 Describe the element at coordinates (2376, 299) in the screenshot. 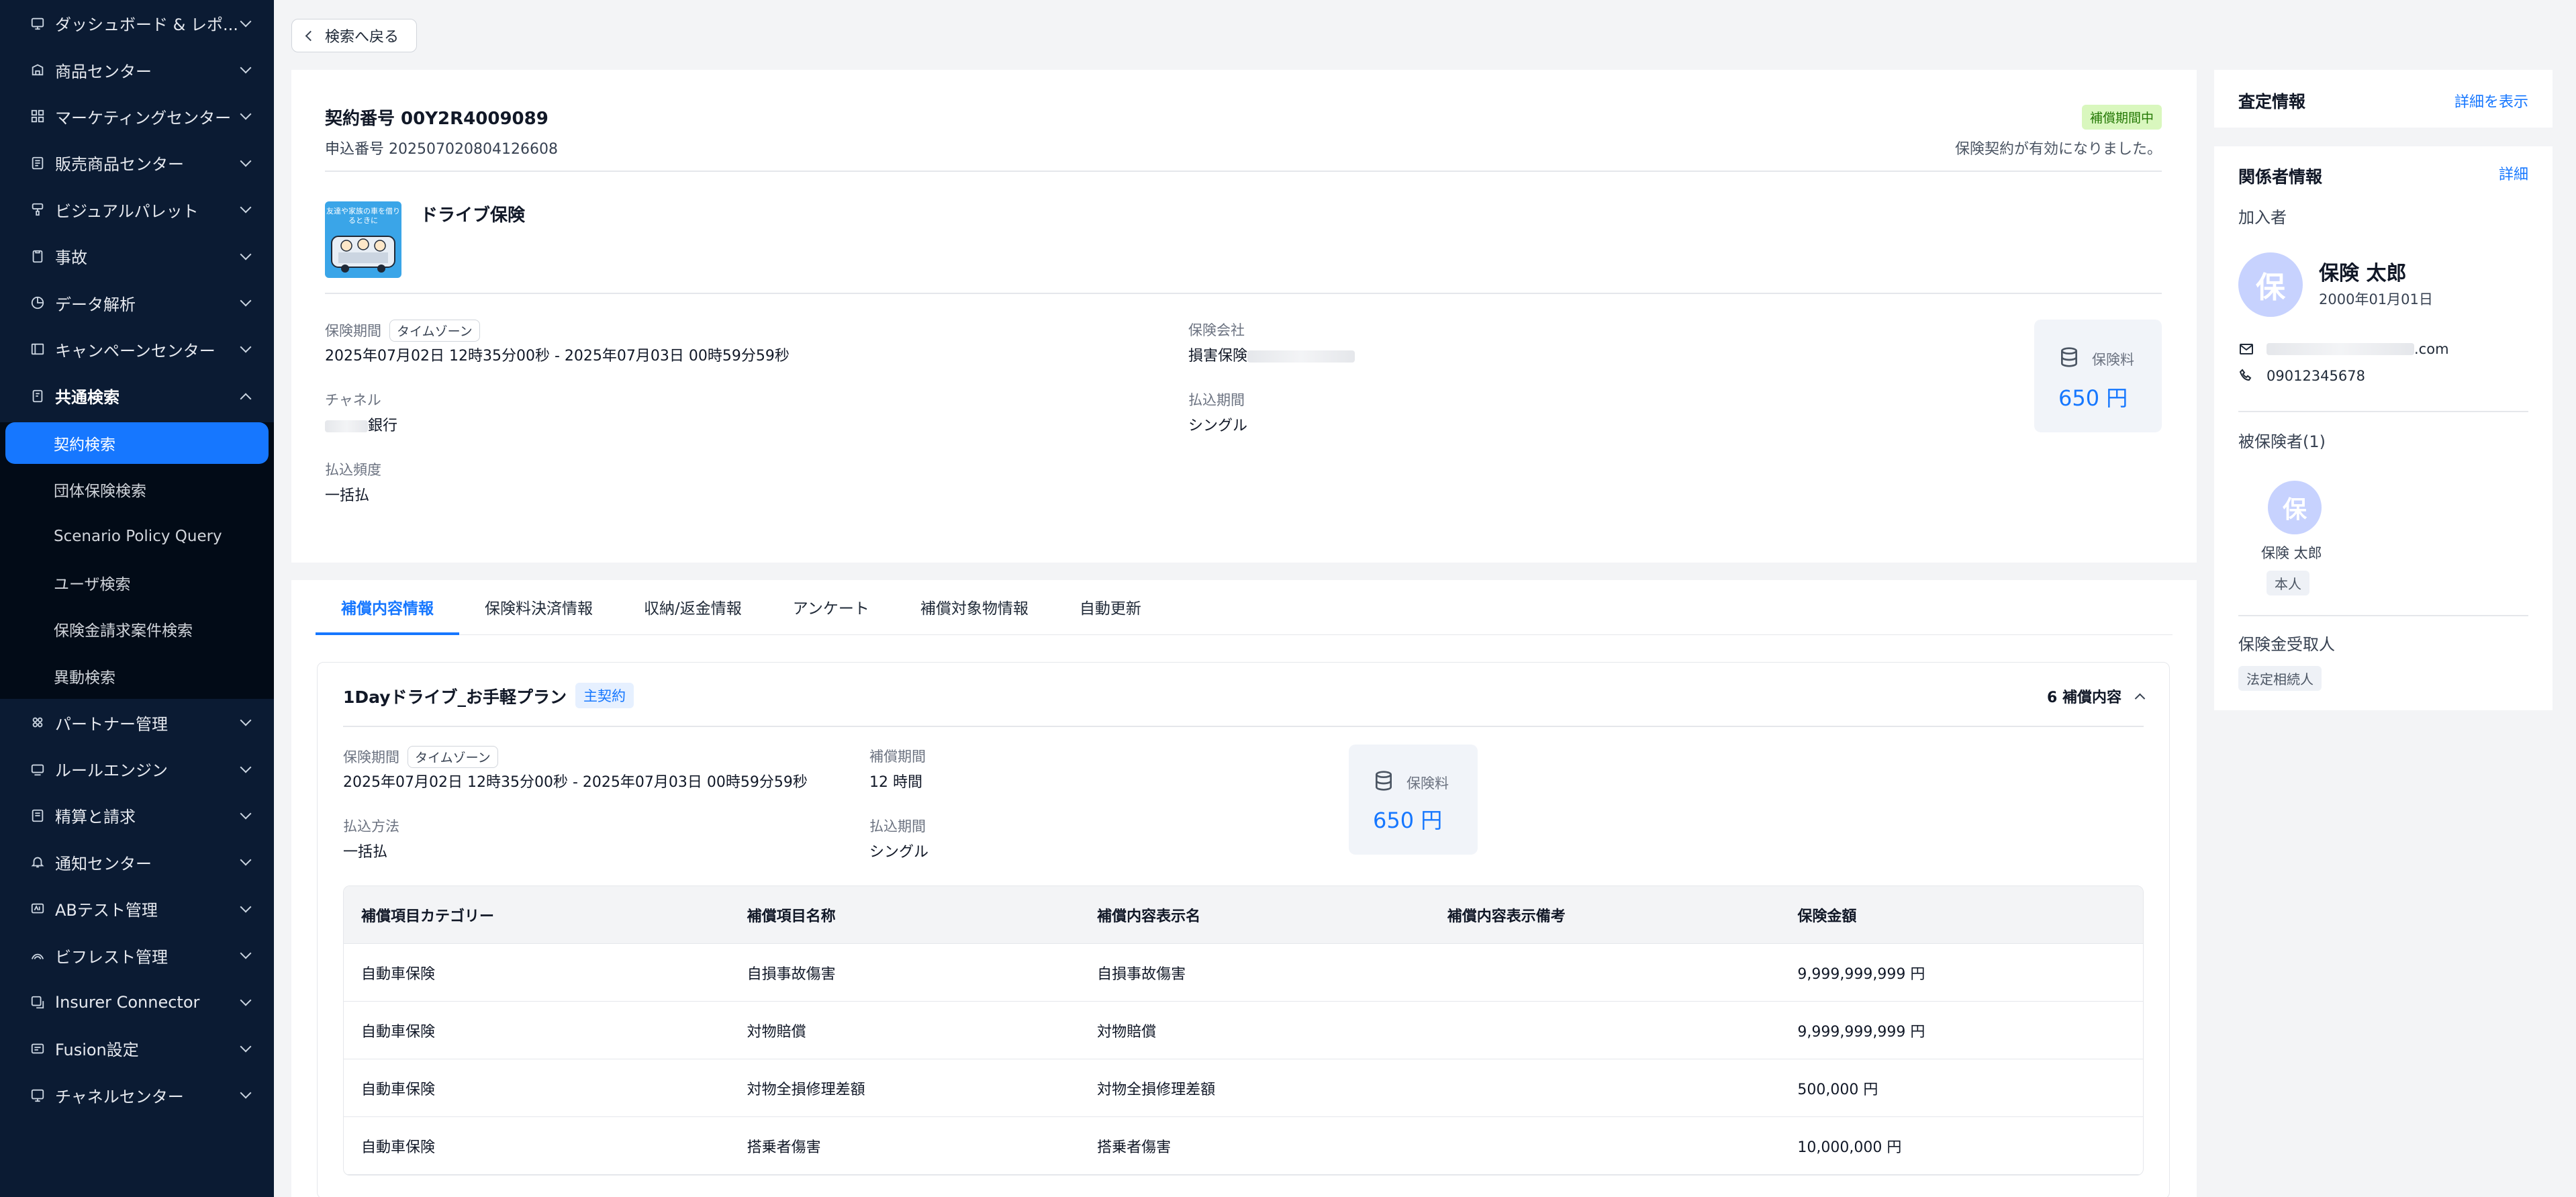

I see `policyholder-dob: 2000年01月01日` at that location.